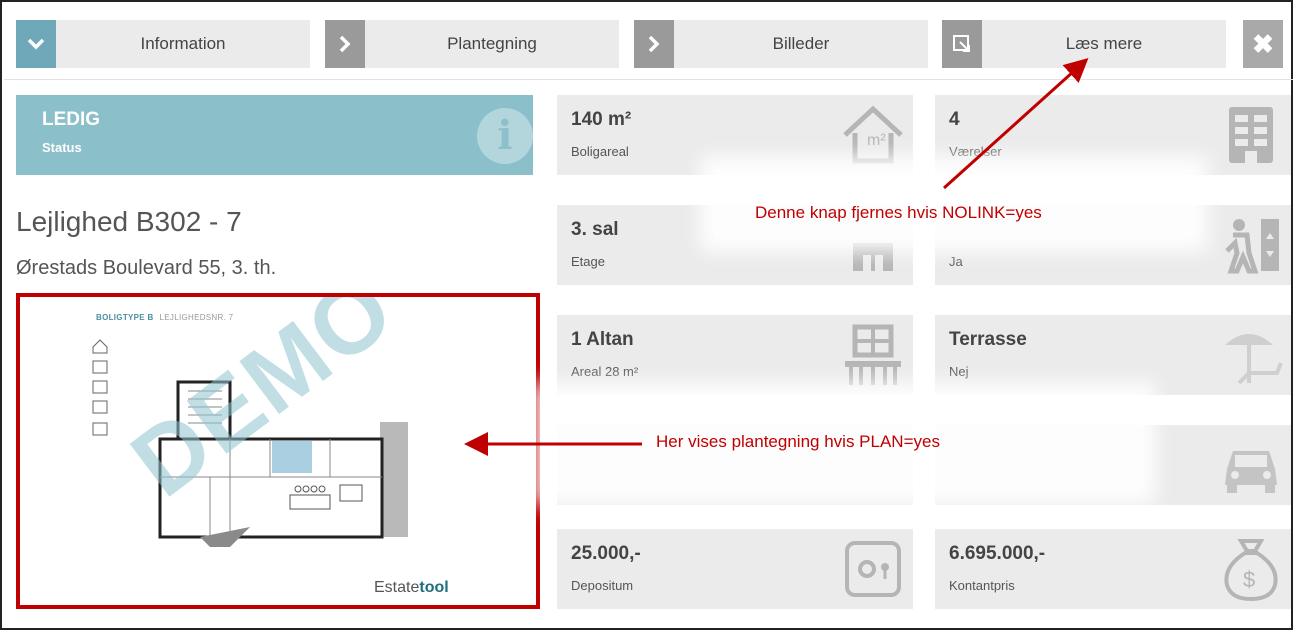  I want to click on annotation-nolink: Denne knap fjernes hvis NOLINK=yes, so click(898, 212).